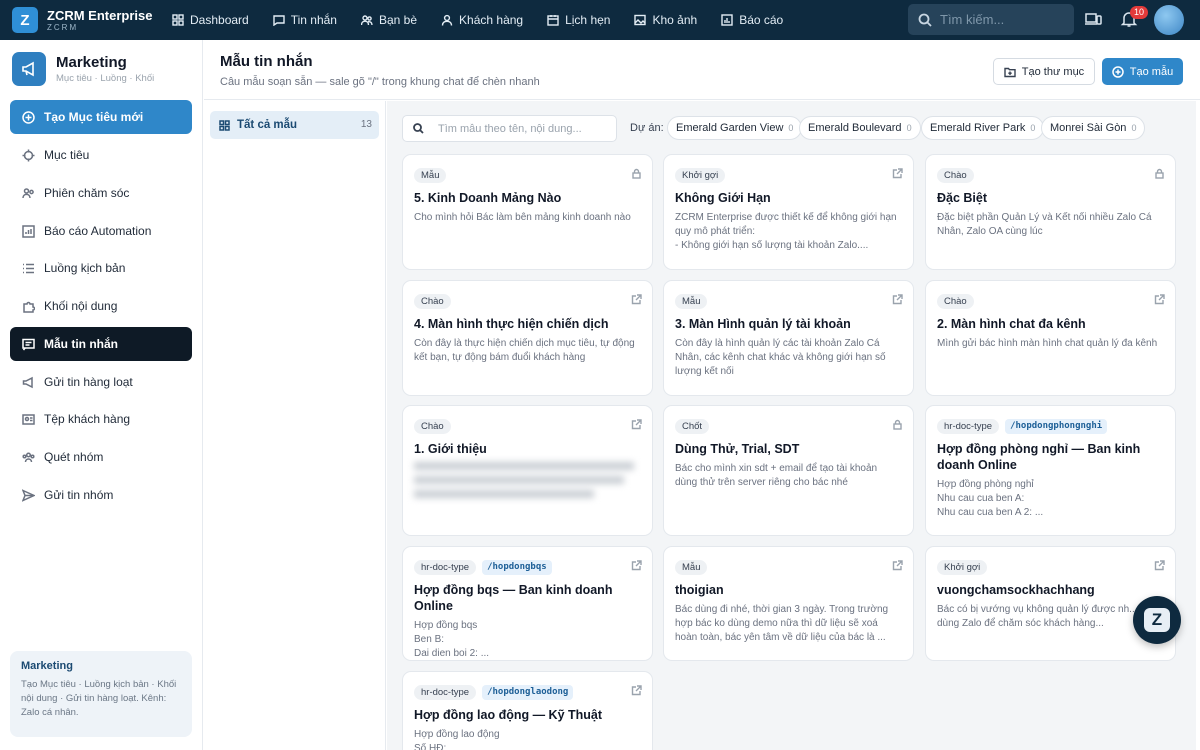  Describe the element at coordinates (1151, 71) in the screenshot. I see `button-label: Tạo mẫu` at that location.